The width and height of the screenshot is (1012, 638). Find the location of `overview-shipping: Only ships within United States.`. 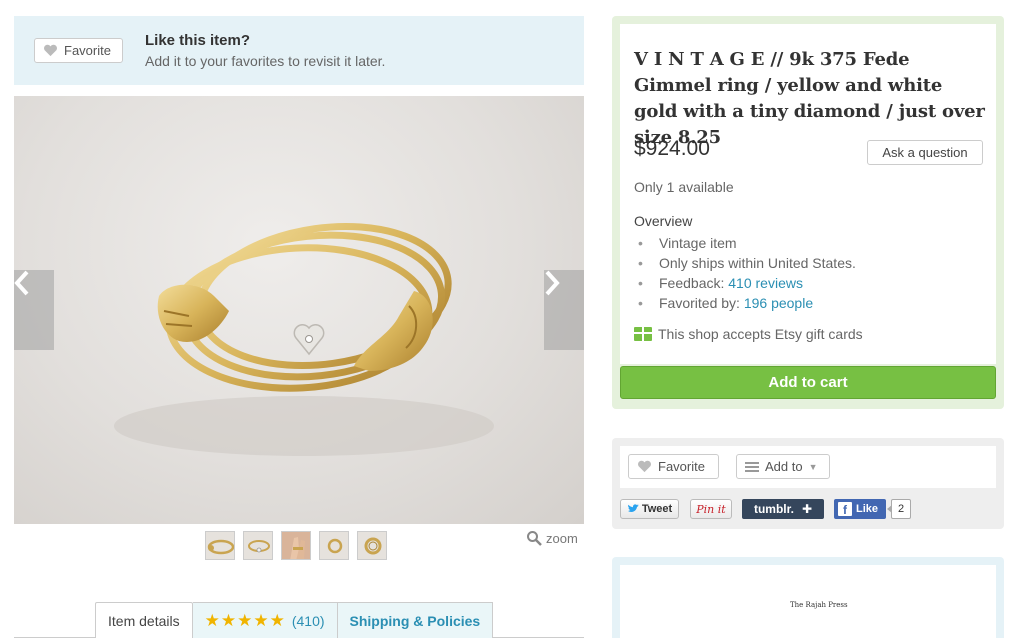

overview-shipping: Only ships within United States. is located at coordinates (757, 263).